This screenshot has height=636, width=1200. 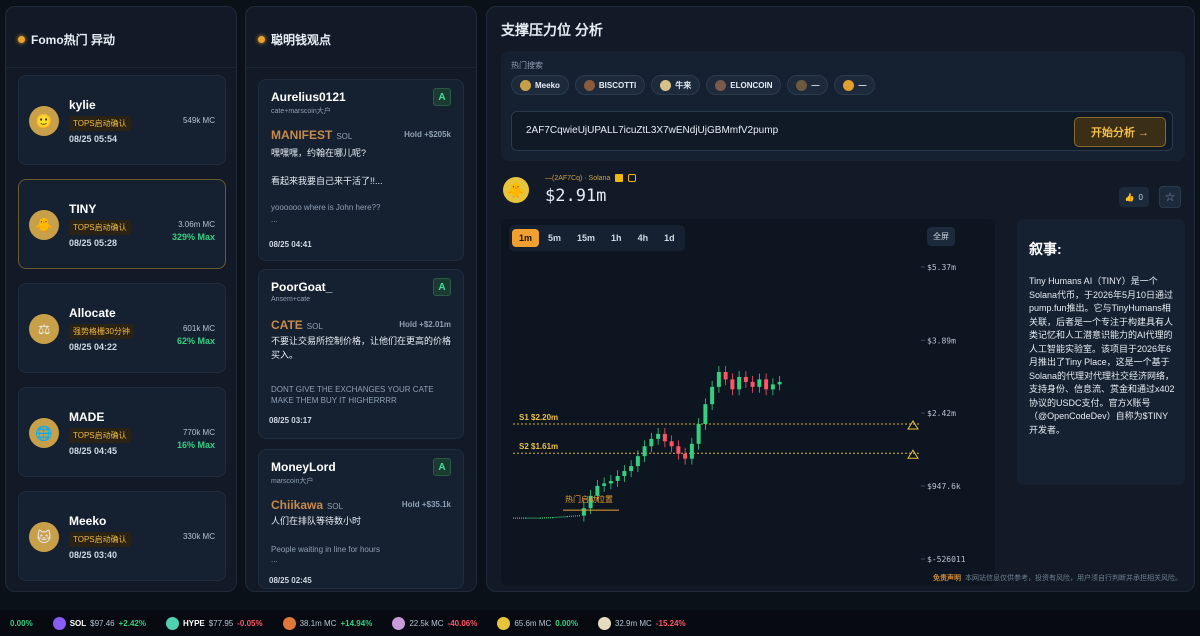 What do you see at coordinates (214, 623) in the screenshot?
I see `ticker-item: HYPE $77.95 -0.05%` at bounding box center [214, 623].